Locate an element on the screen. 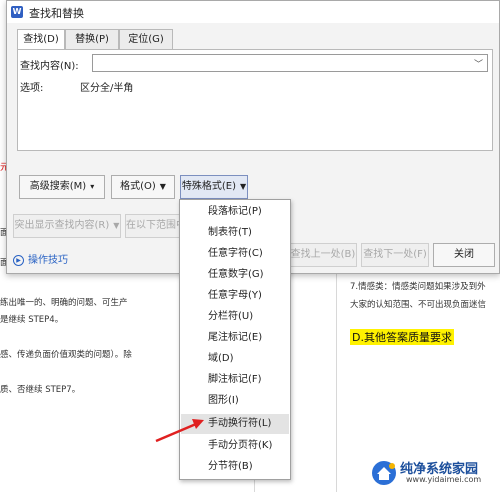  menu-item-any-digit: 任意数字(G) is located at coordinates (235, 275).